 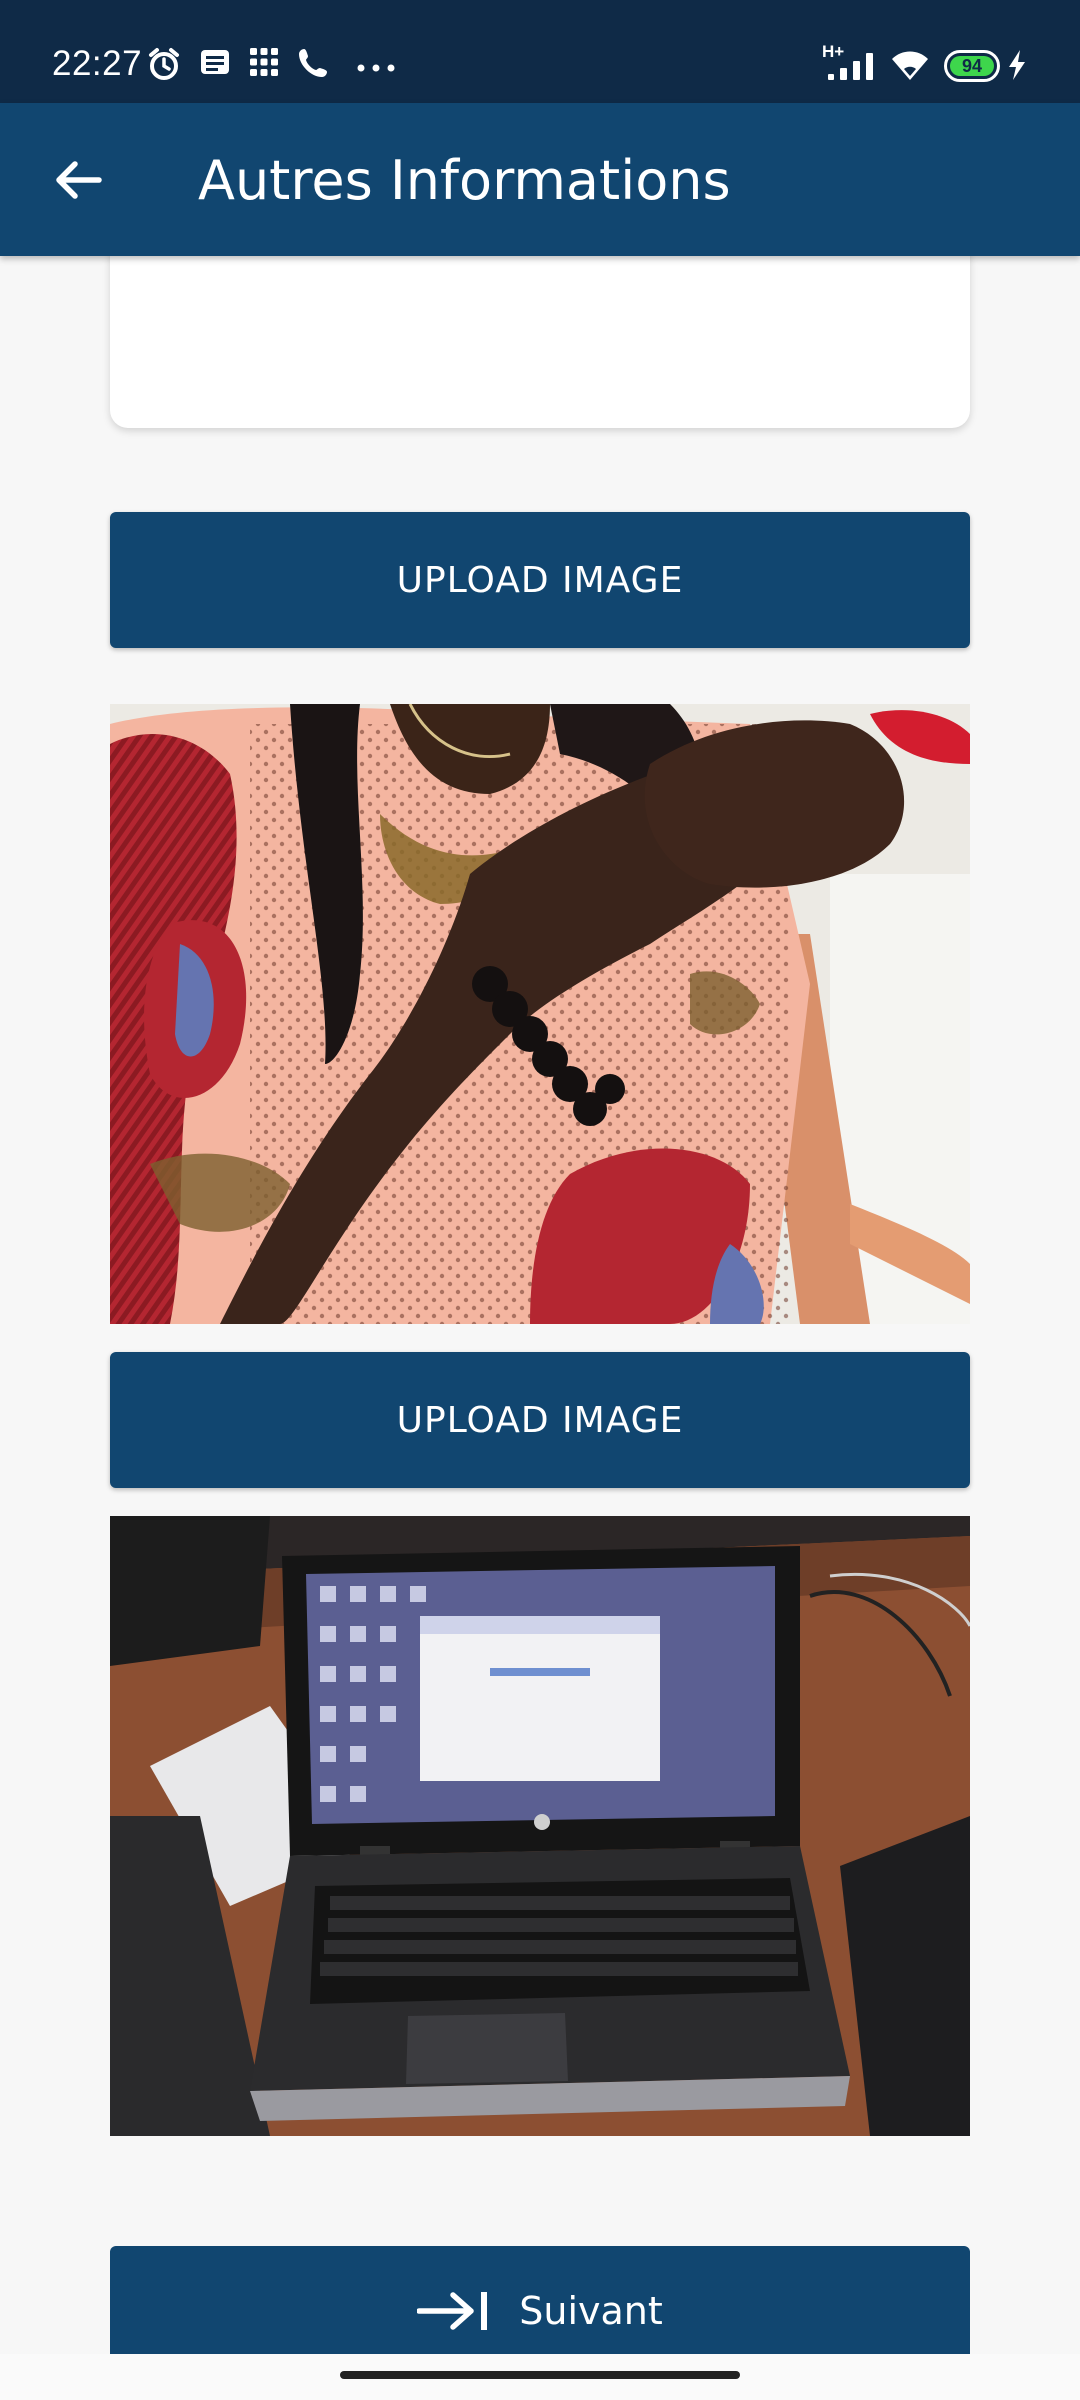 I want to click on message-icon, so click(x=215, y=65).